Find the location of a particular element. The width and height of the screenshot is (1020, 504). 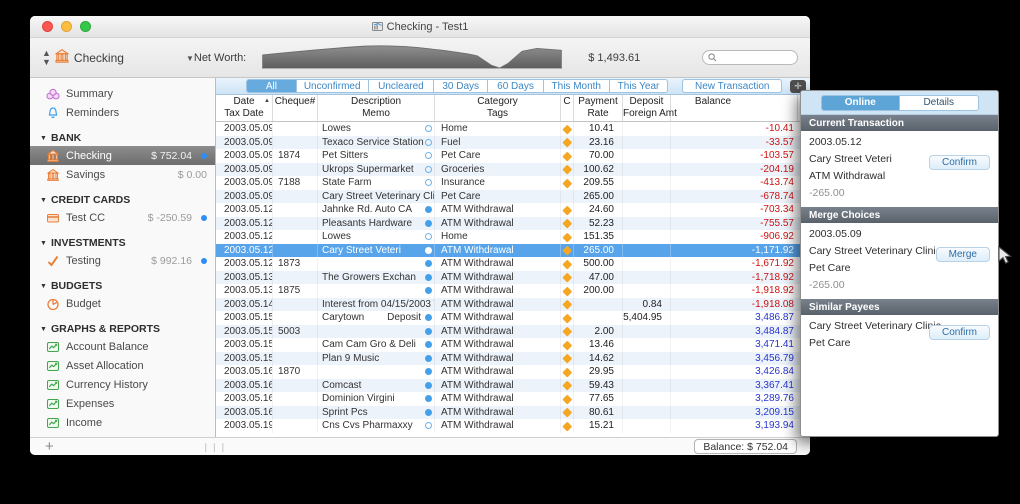

sidebar-item-testing: Testing $ 992.16 is located at coordinates (122, 260).